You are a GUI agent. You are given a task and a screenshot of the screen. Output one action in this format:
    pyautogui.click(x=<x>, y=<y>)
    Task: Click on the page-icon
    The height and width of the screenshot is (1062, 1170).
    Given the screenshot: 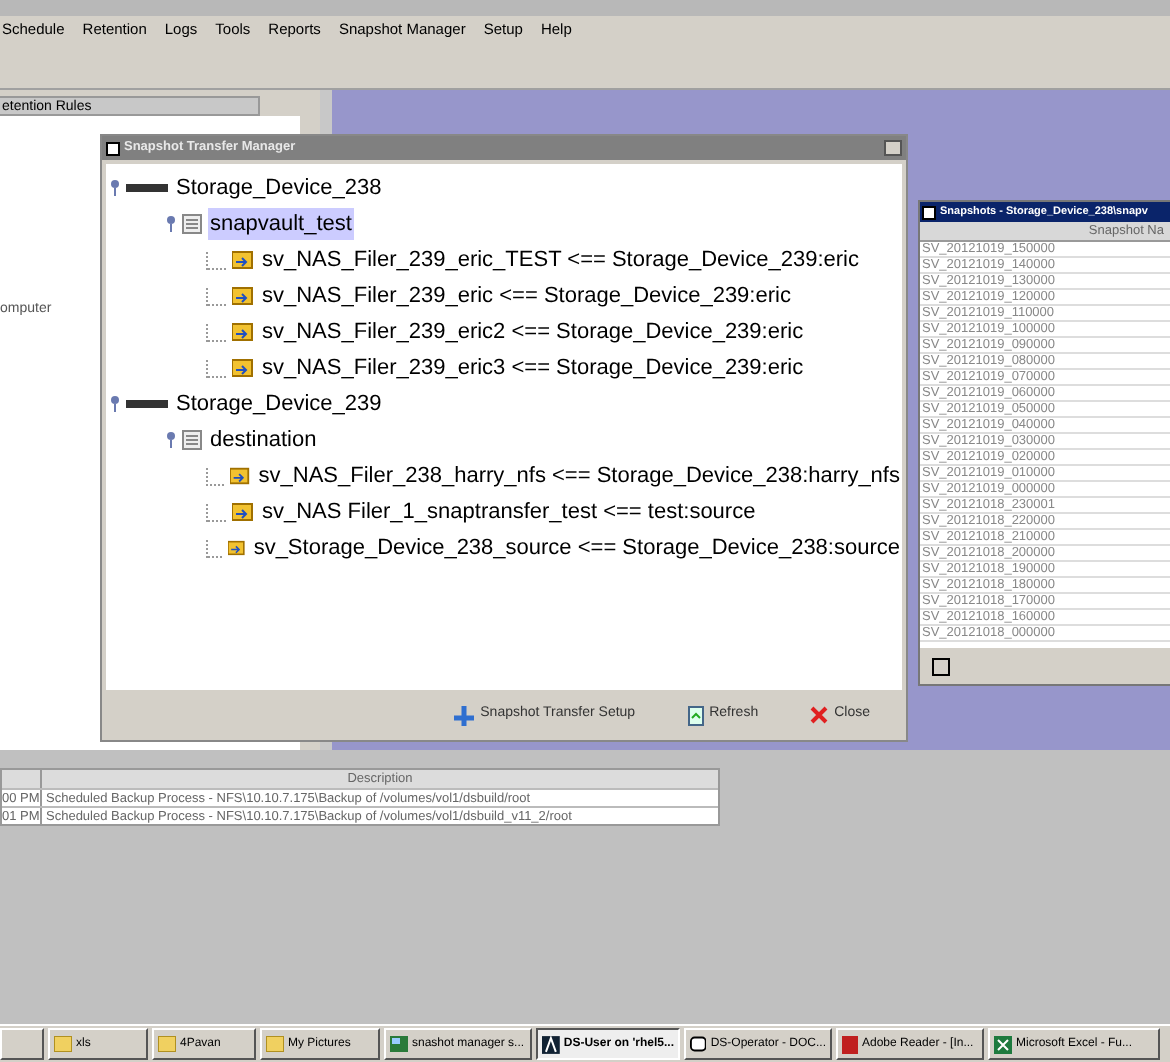 What is the action you would take?
    pyautogui.click(x=695, y=715)
    